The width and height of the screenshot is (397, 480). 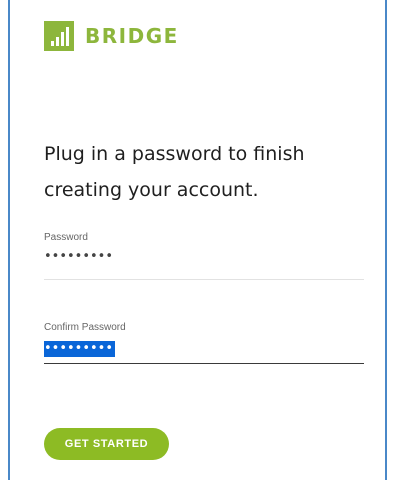 I want to click on password-underline, so click(x=204, y=279).